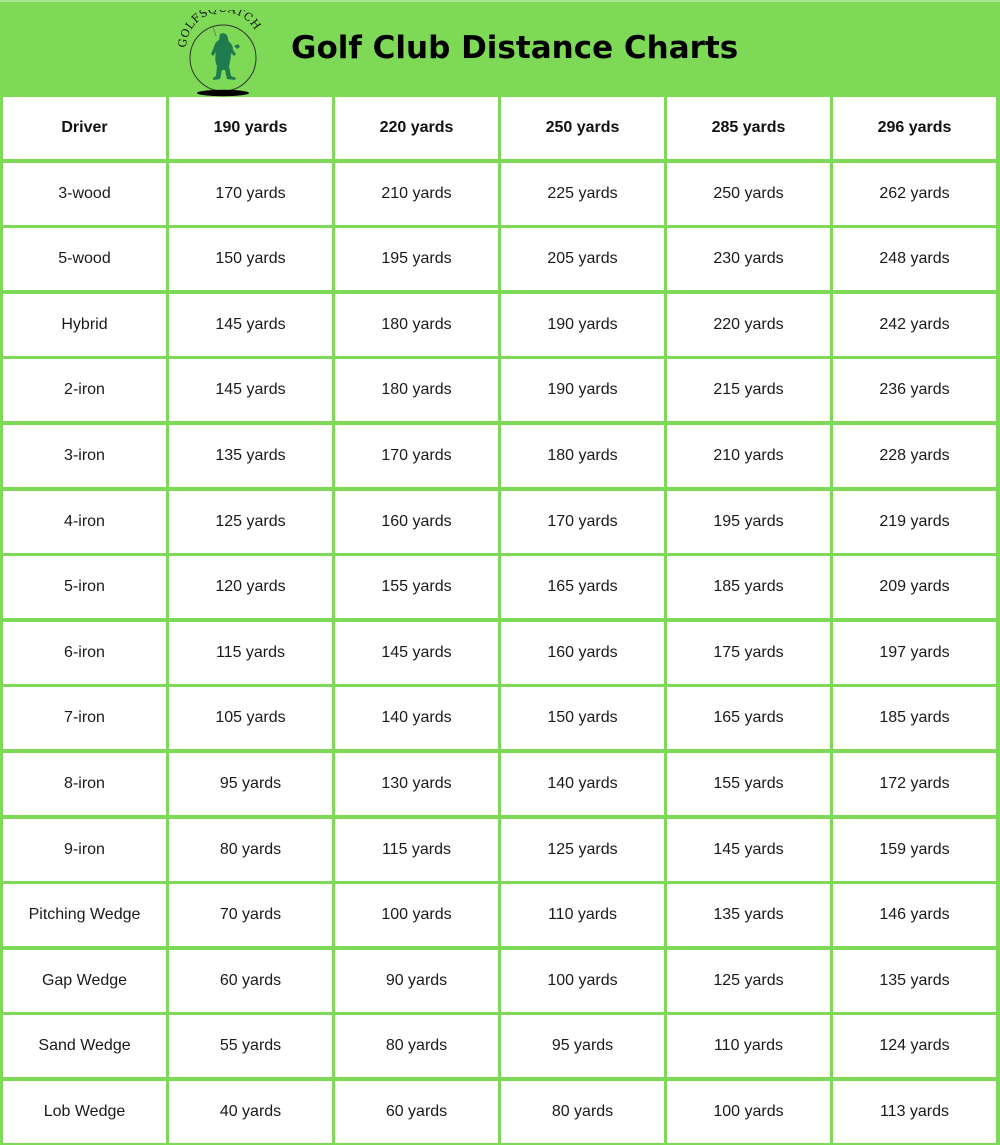  I want to click on distance-cell: 262 yards, so click(914, 193).